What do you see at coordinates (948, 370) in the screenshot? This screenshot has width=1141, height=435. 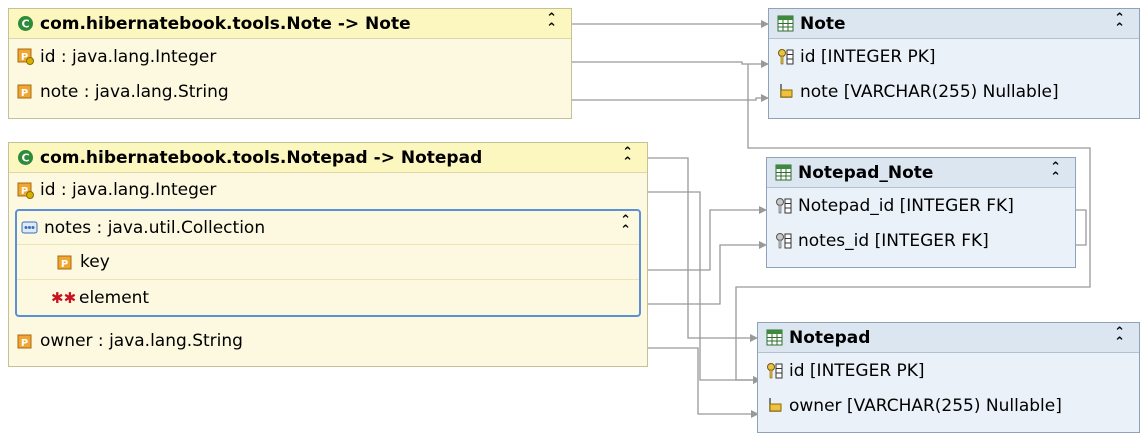 I see `table-notepad-column-id: id [INTEGER PK]` at bounding box center [948, 370].